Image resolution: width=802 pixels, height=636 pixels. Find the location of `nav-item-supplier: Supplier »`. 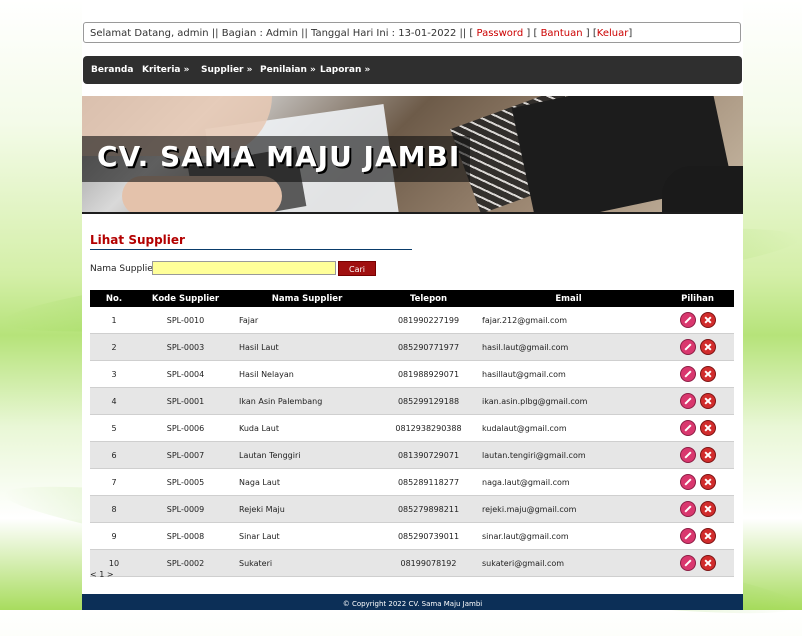

nav-item-supplier: Supplier » is located at coordinates (226, 70).